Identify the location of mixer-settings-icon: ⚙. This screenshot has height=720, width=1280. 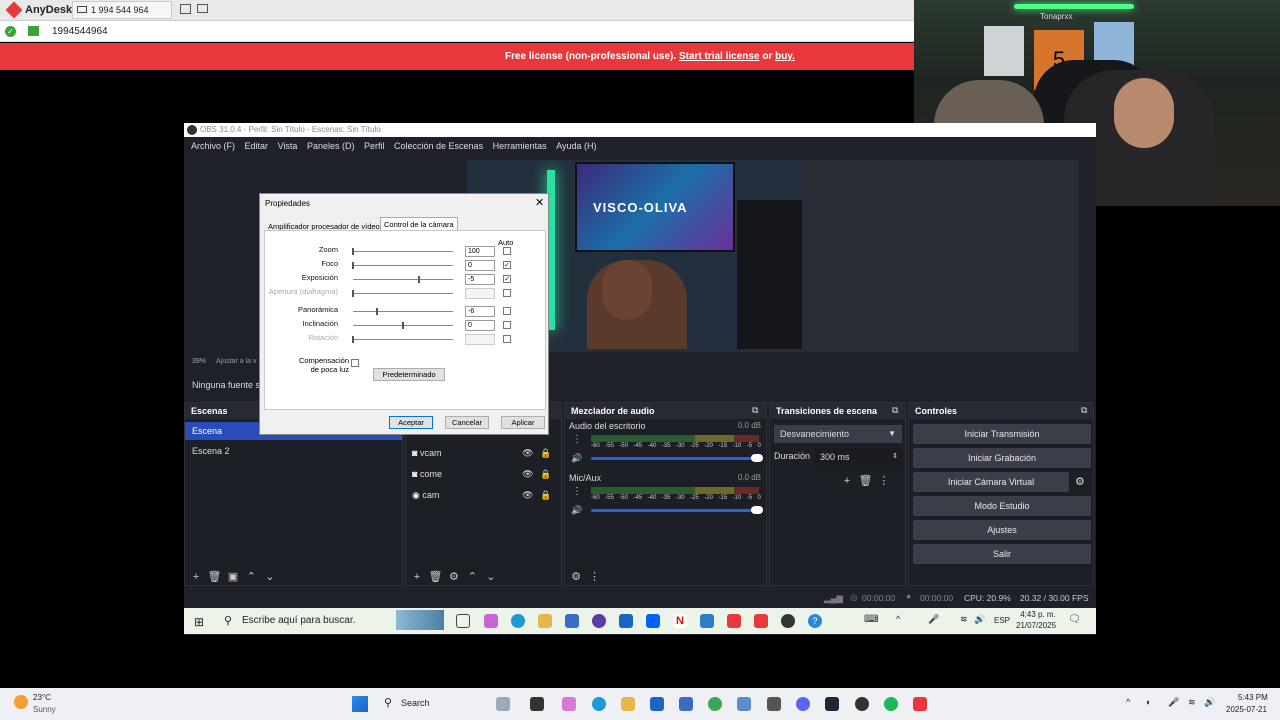
(576, 577).